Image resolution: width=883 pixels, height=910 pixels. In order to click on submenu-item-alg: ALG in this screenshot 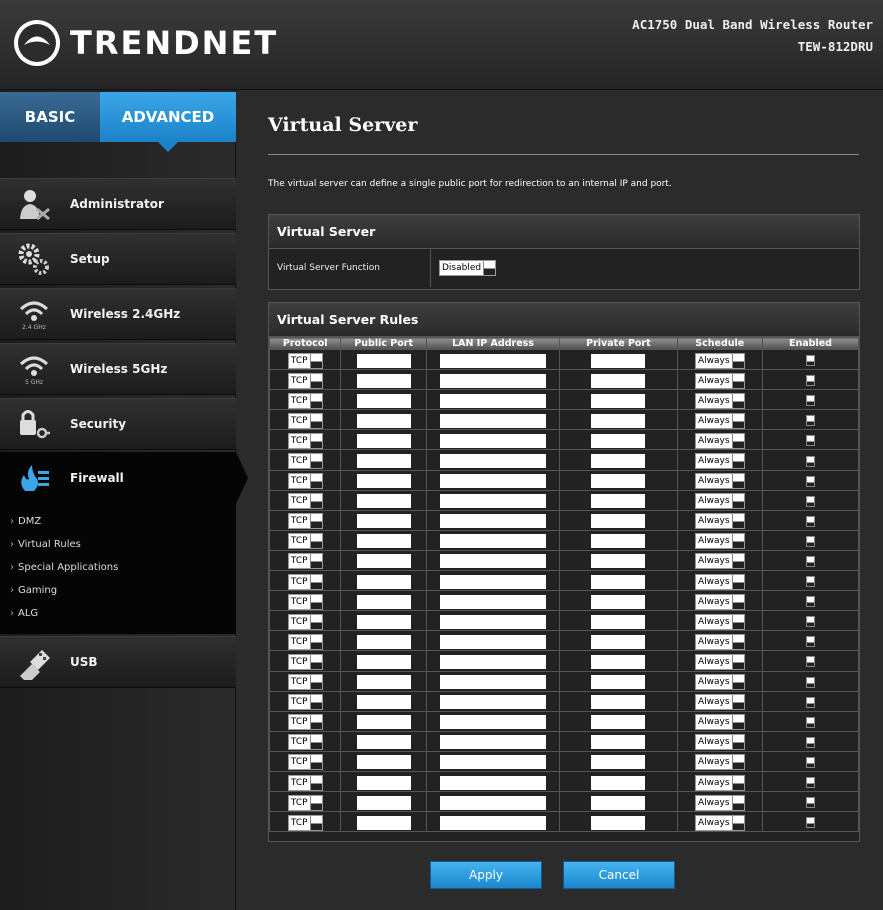, I will do `click(24, 613)`.